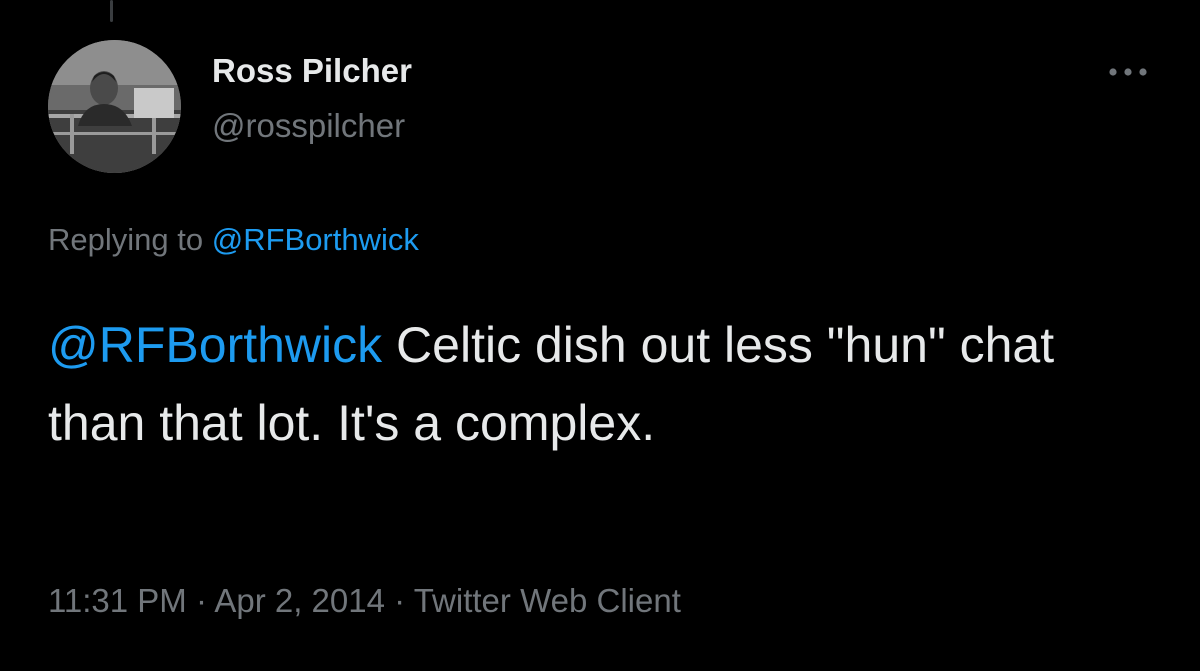  What do you see at coordinates (215, 345) in the screenshot?
I see `tweet-mention-link: @RFBorthwick` at bounding box center [215, 345].